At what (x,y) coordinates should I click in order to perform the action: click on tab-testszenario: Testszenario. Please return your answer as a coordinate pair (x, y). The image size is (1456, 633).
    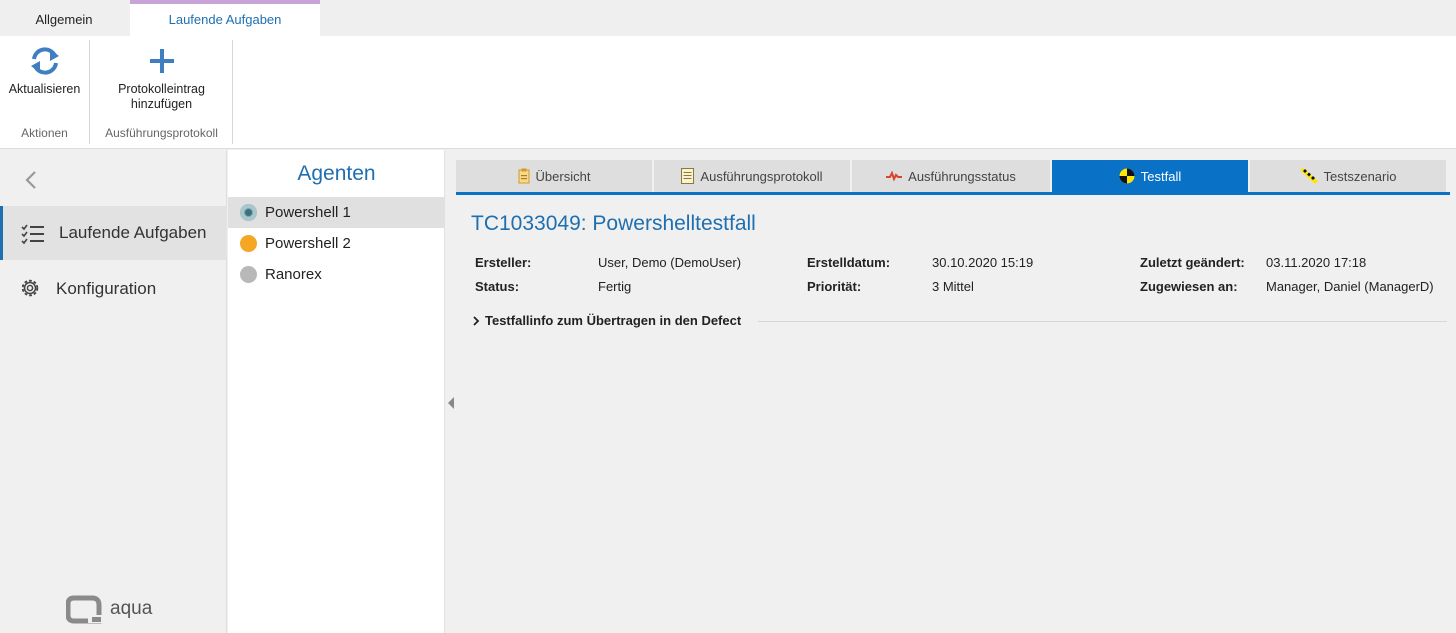
    Looking at the image, I should click on (1348, 176).